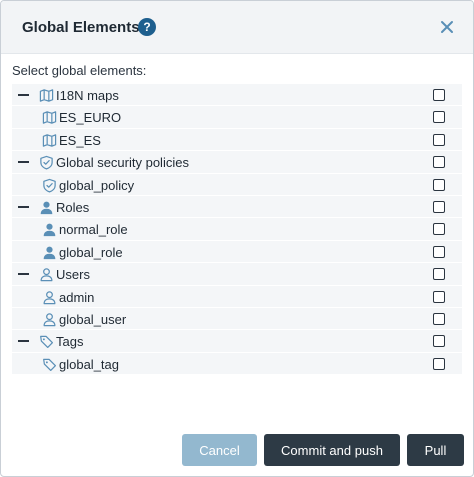 Image resolution: width=474 pixels, height=477 pixels. What do you see at coordinates (237, 296) in the screenshot?
I see `tree-item-row: admin` at bounding box center [237, 296].